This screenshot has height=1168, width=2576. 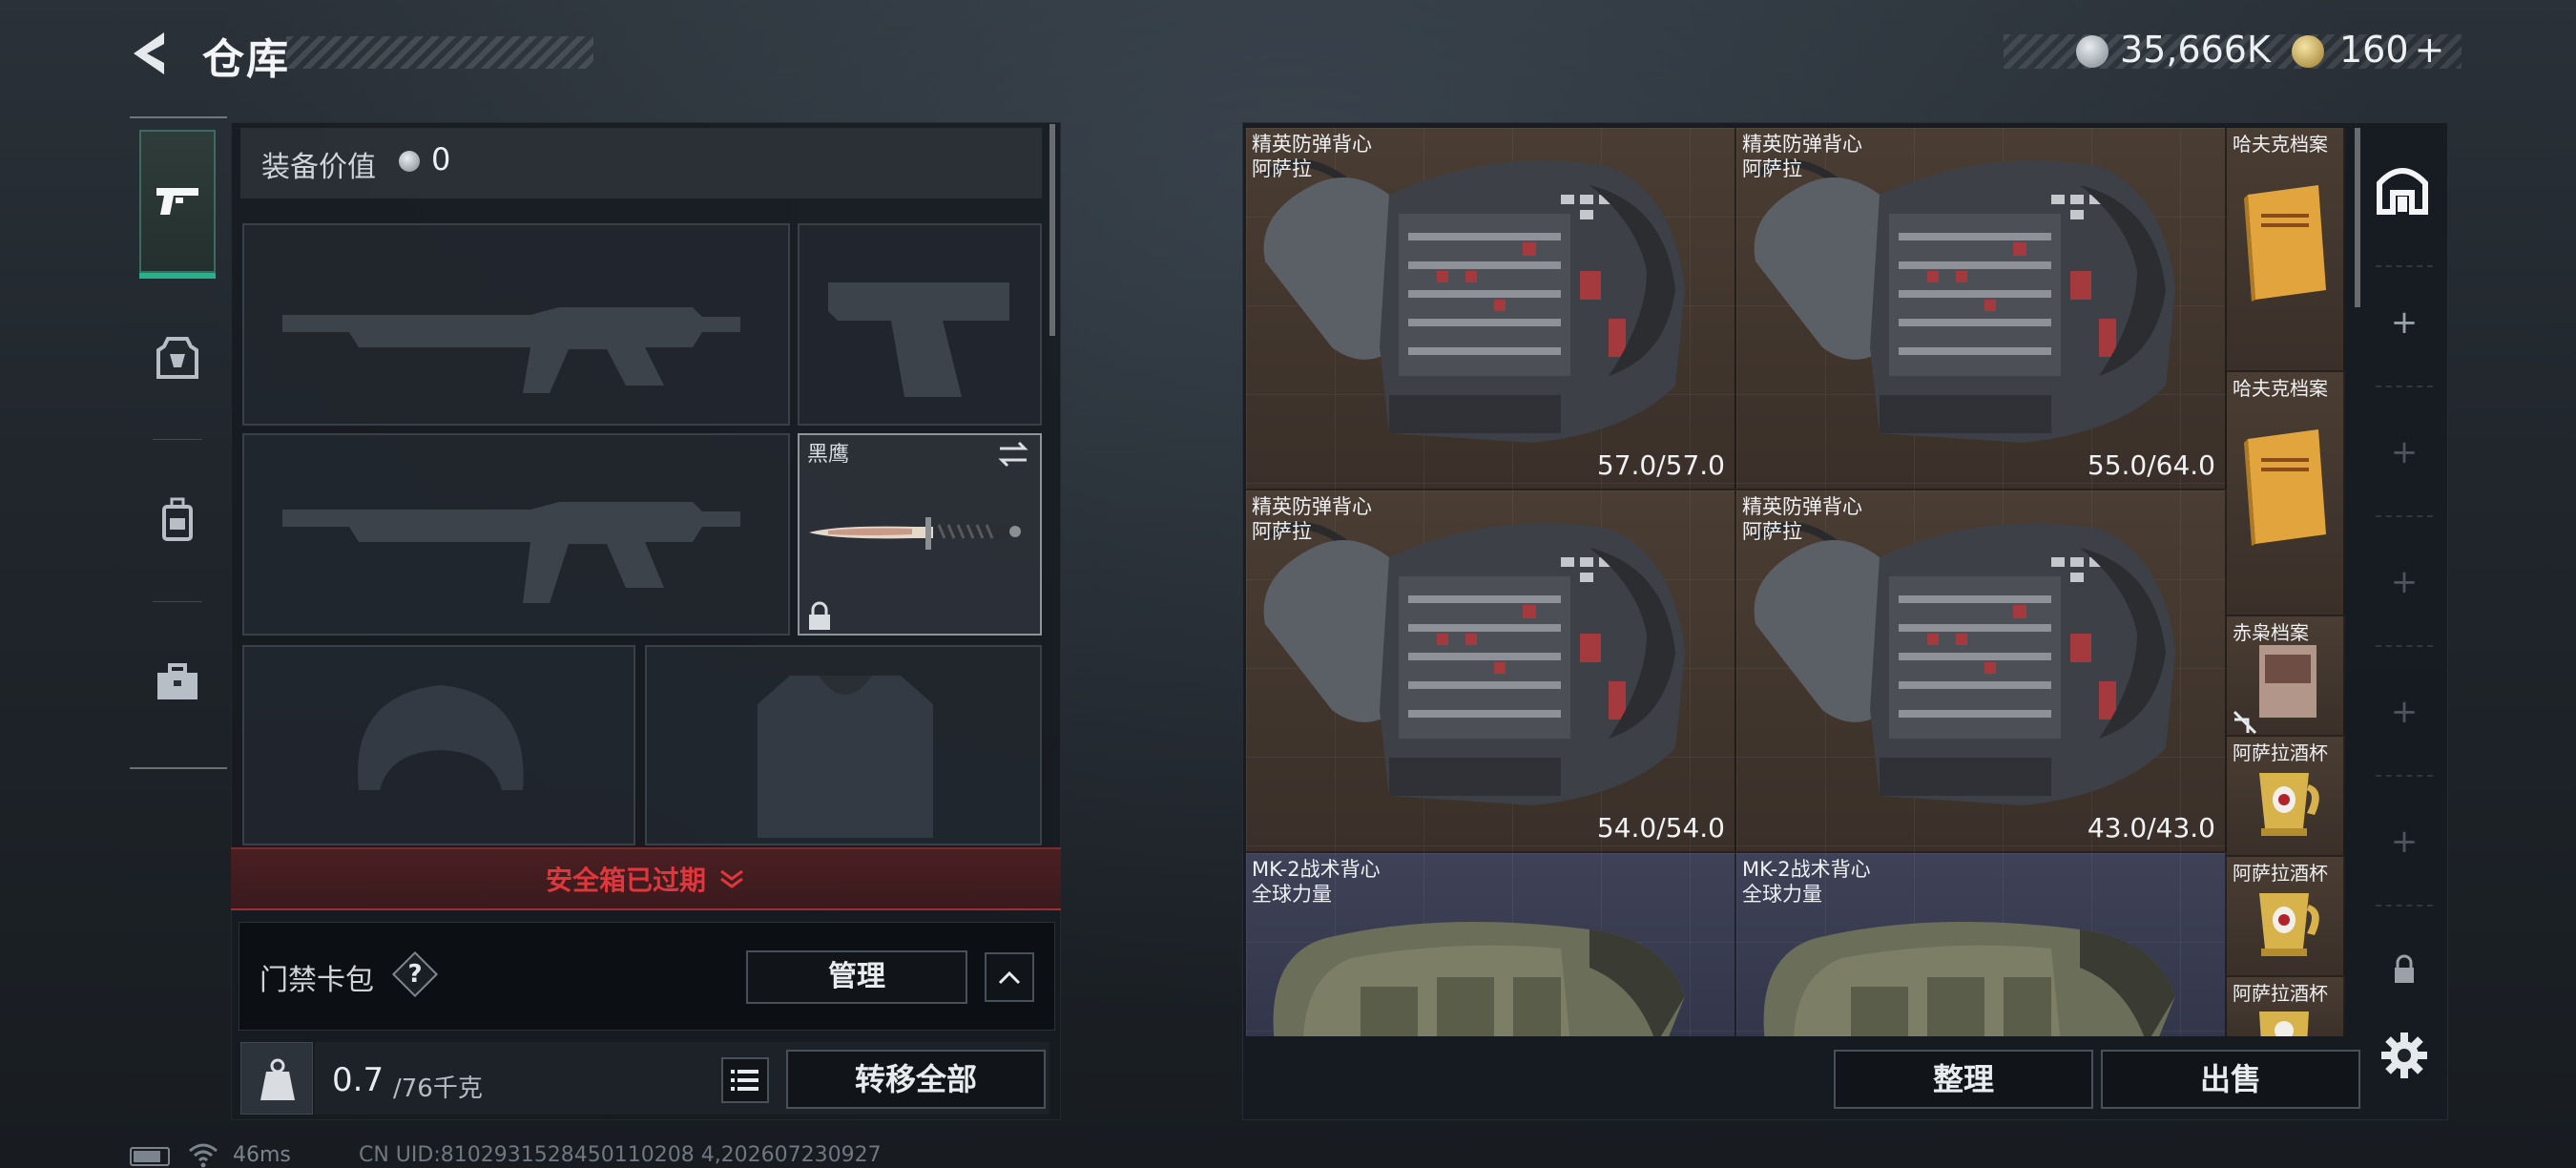 I want to click on transfer-all-button: 转移全部, so click(x=916, y=1079).